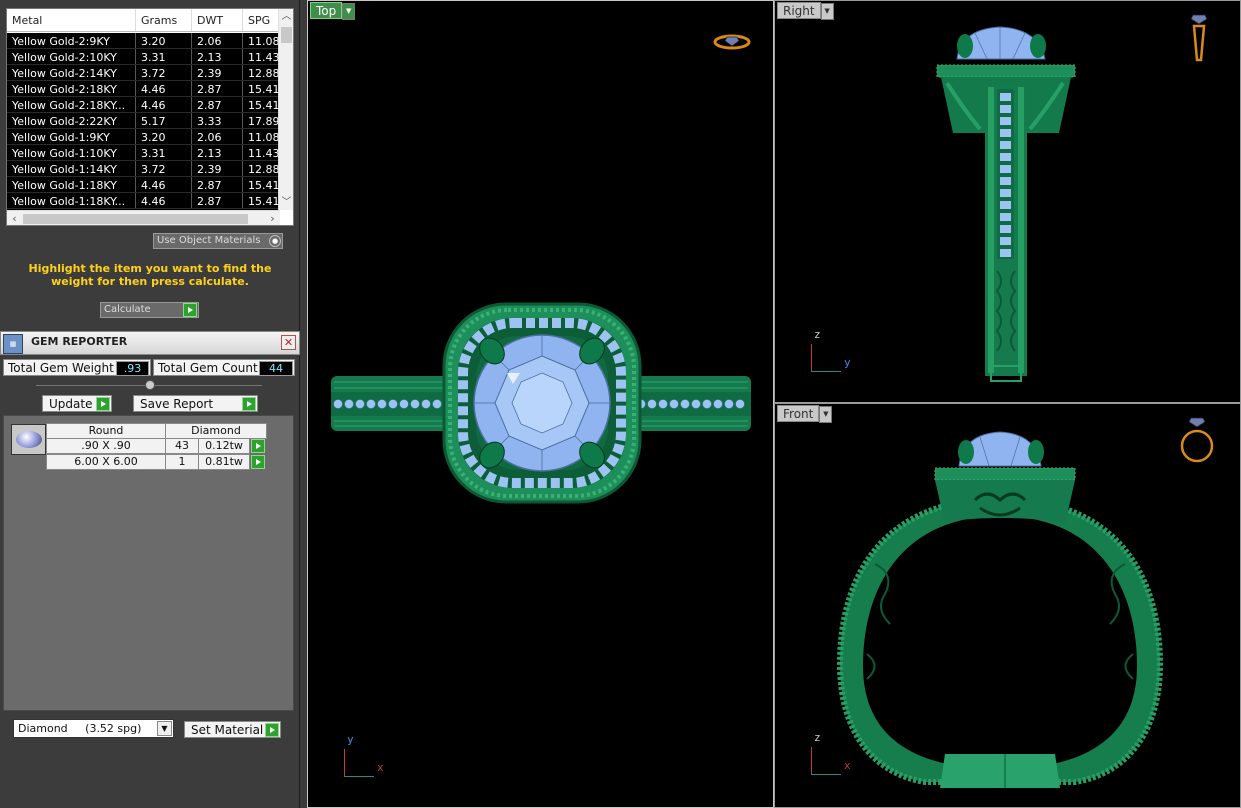 The image size is (1241, 808). Describe the element at coordinates (143, 185) in the screenshot. I see `table-row: Yellow Gold-1:18KY 4.46 2.87 15.41` at that location.